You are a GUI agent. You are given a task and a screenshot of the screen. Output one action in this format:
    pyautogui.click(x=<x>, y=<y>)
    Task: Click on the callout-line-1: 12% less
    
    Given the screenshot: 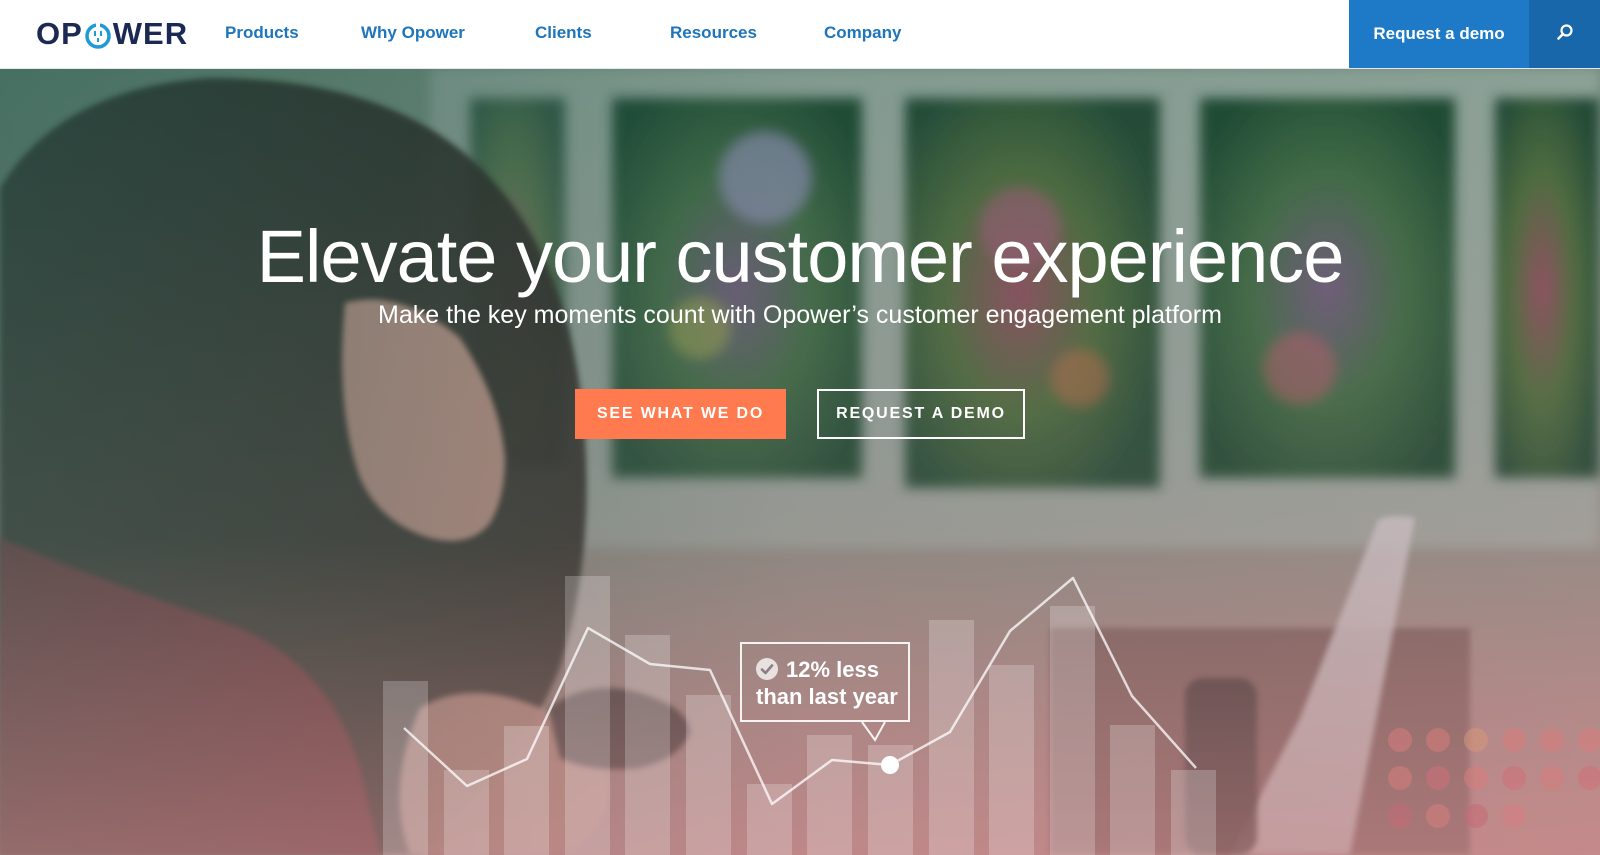 What is the action you would take?
    pyautogui.click(x=832, y=669)
    